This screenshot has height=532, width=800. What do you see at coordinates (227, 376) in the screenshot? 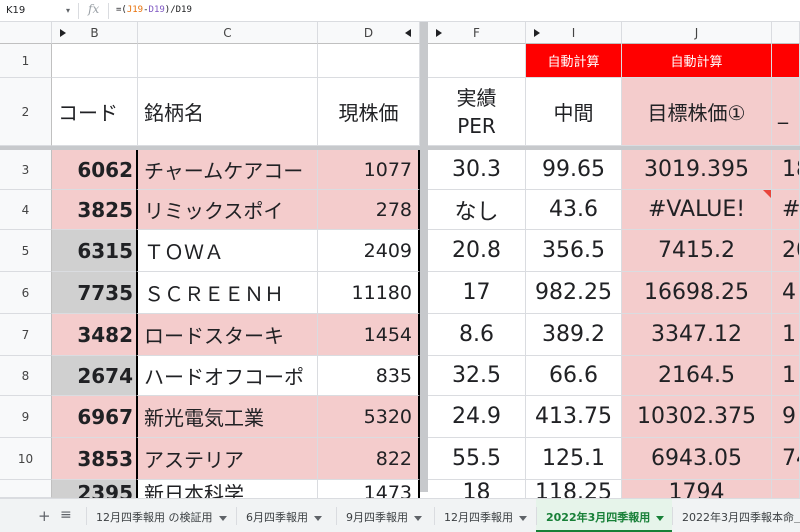
I see `cell-name: ハードオフコーポ` at bounding box center [227, 376].